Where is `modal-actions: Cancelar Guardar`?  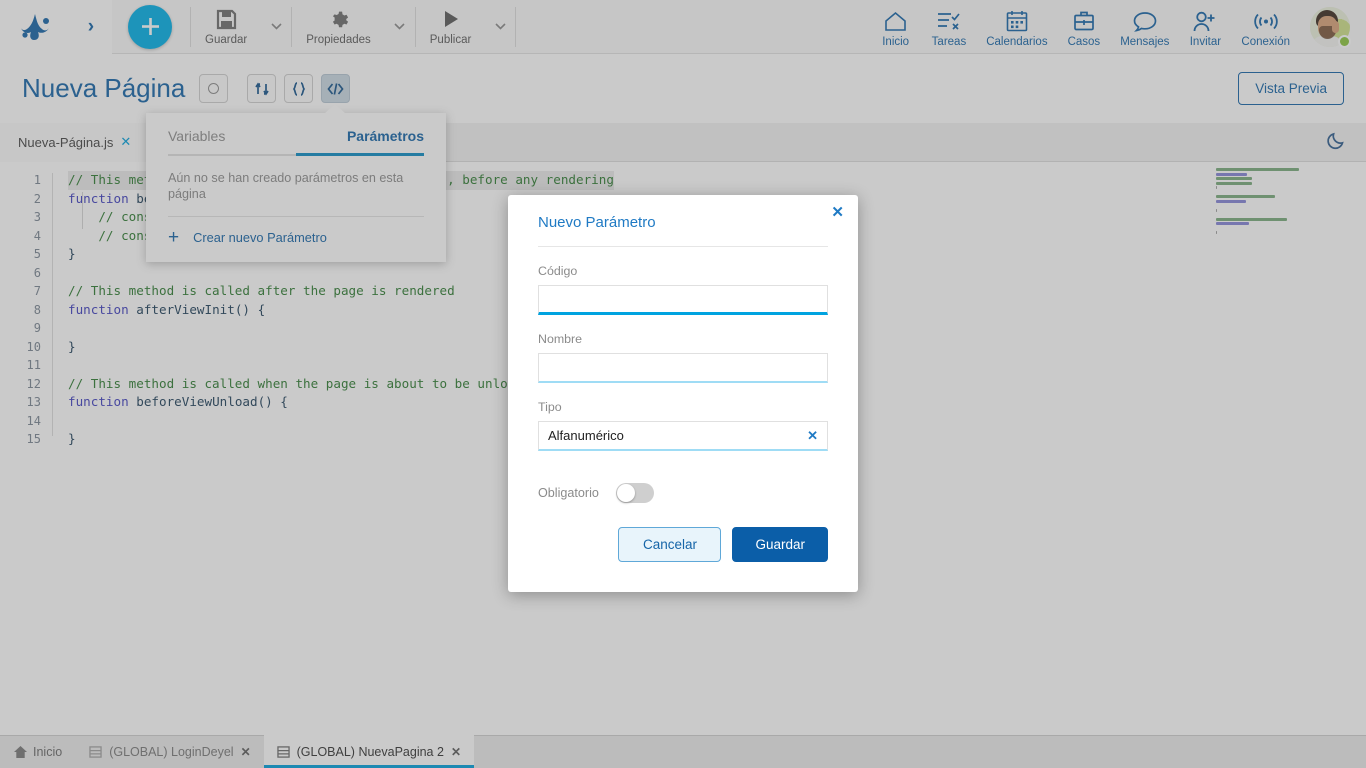 modal-actions: Cancelar Guardar is located at coordinates (683, 544).